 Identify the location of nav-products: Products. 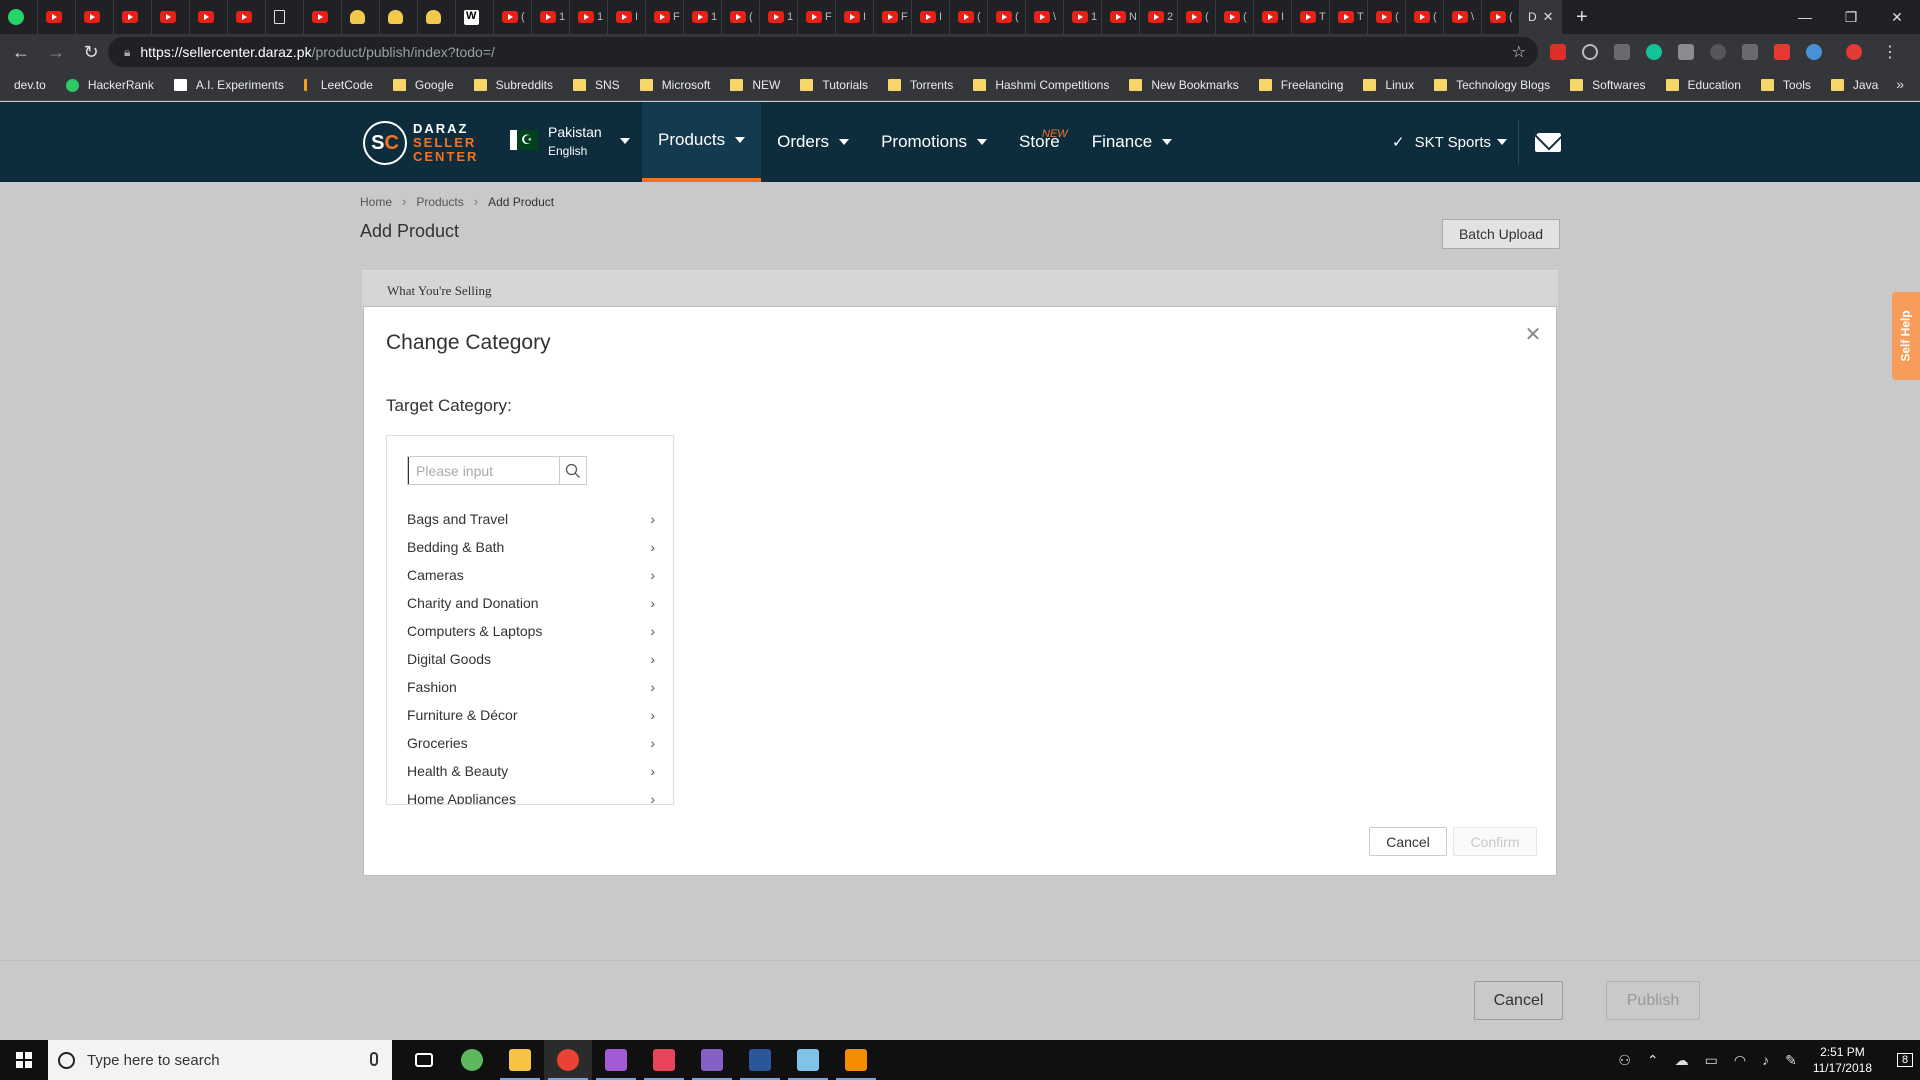
(702, 142).